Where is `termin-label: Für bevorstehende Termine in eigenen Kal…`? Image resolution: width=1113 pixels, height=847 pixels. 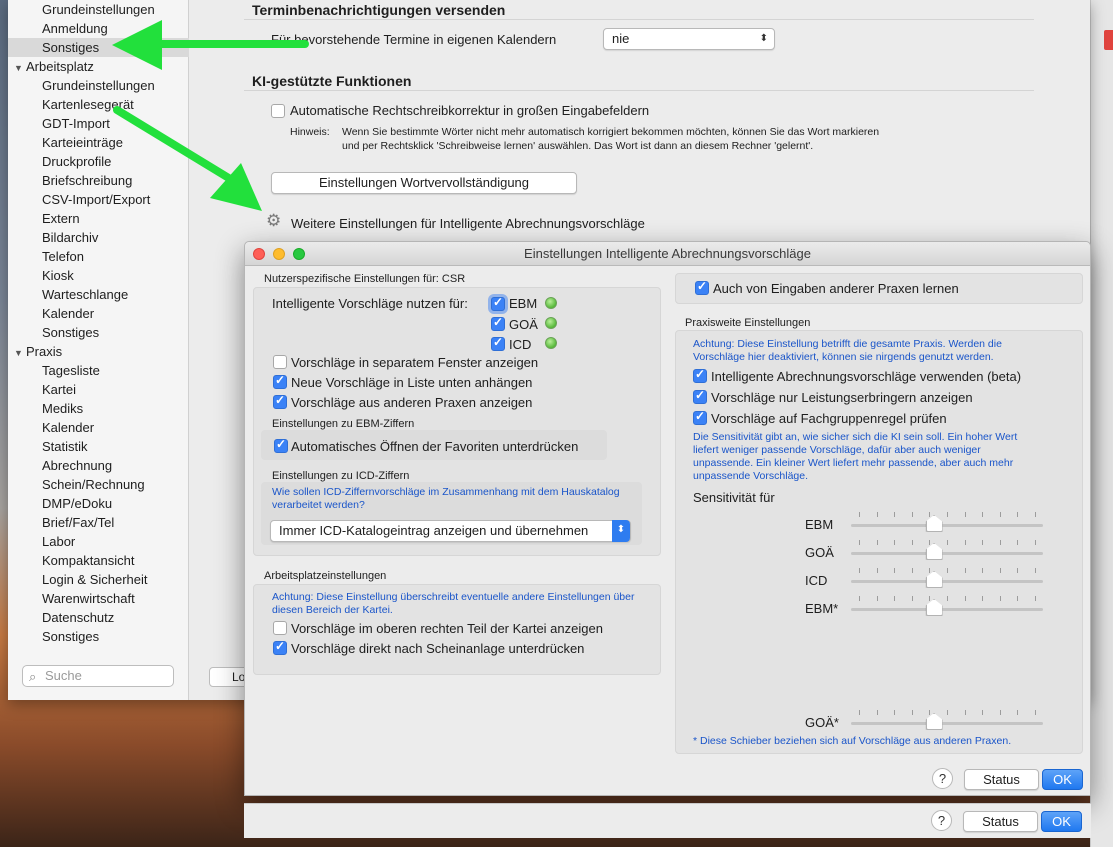 termin-label: Für bevorstehende Termine in eigenen Kal… is located at coordinates (414, 39).